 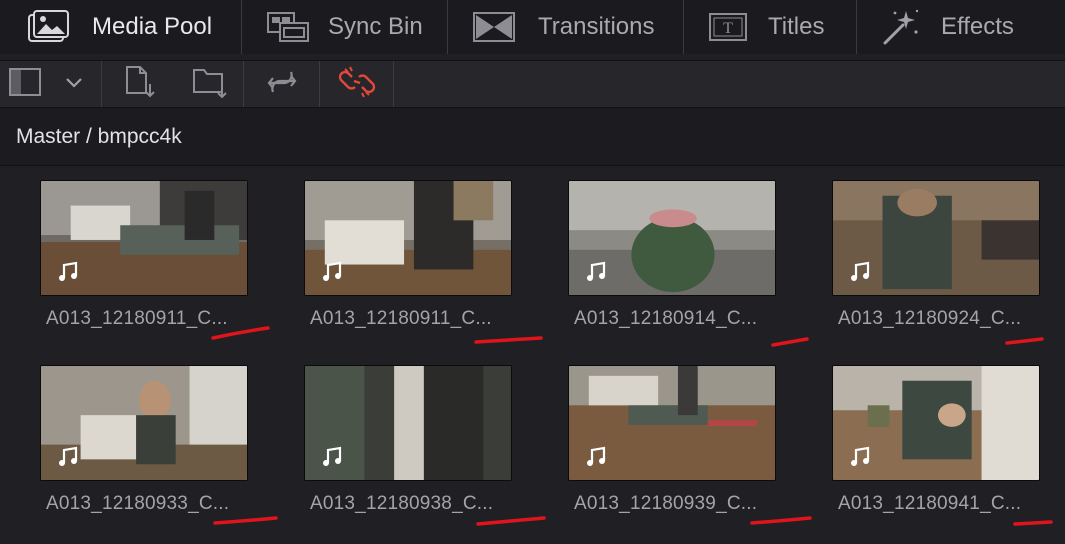 I want to click on svg-text: T, so click(x=728, y=28).